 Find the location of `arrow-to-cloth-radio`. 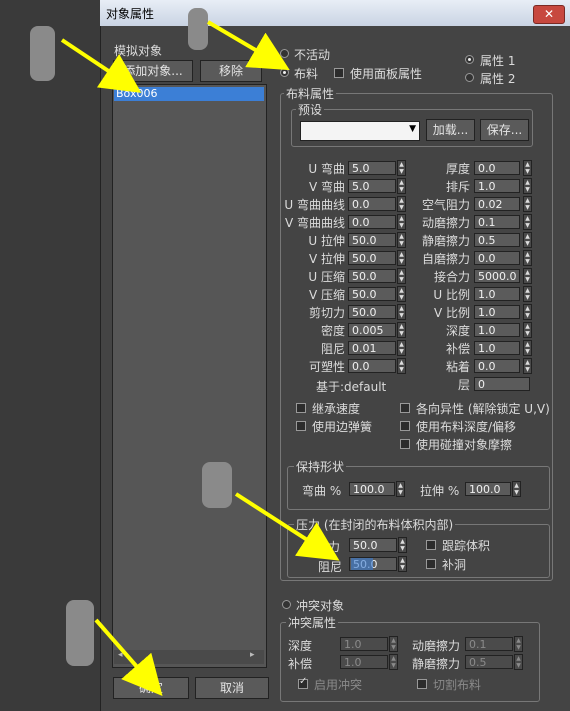

arrow-to-cloth-radio is located at coordinates (248, 45).